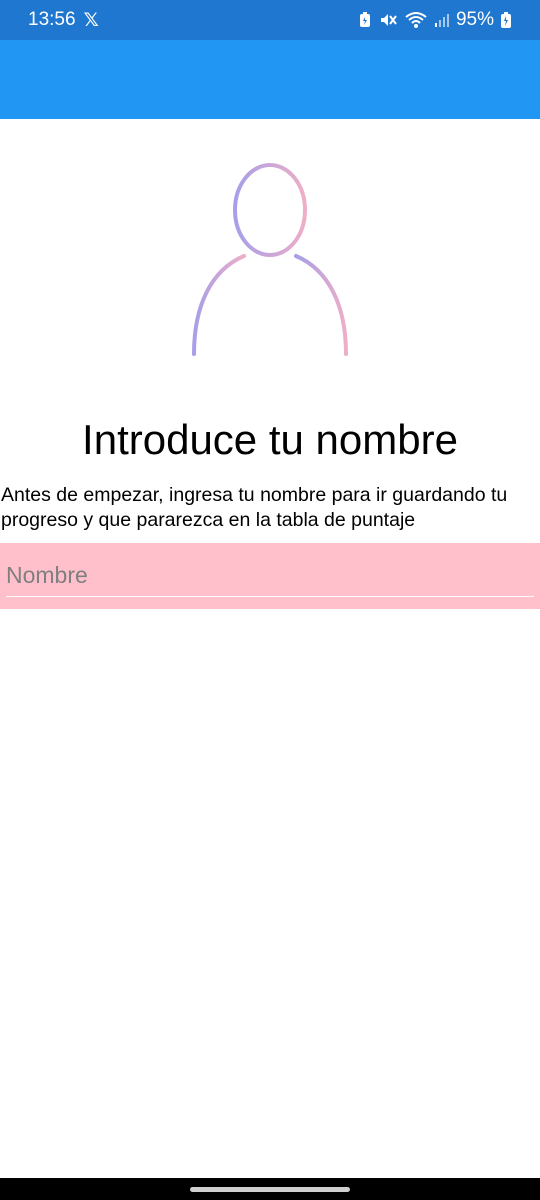 The height and width of the screenshot is (1200, 540). What do you see at coordinates (270, 439) in the screenshot?
I see `page-title: Introduce tu nombre` at bounding box center [270, 439].